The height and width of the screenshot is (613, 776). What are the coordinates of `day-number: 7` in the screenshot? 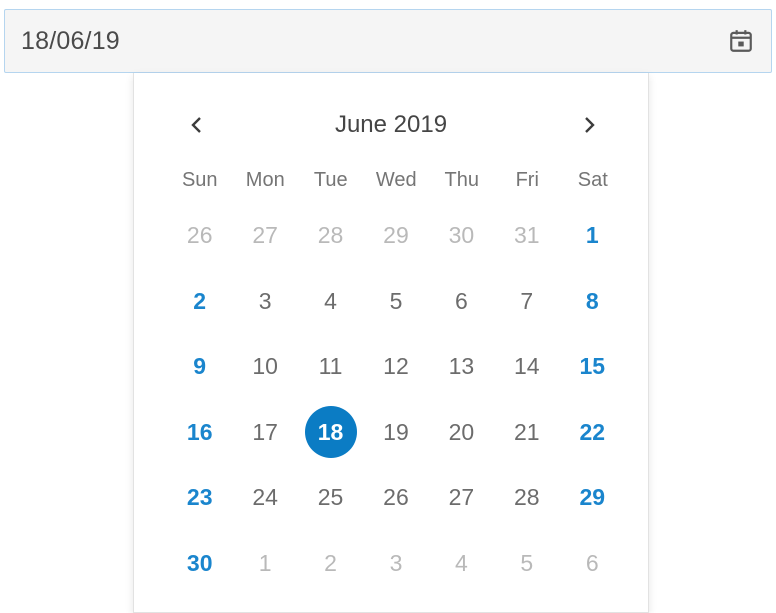 It's located at (527, 300).